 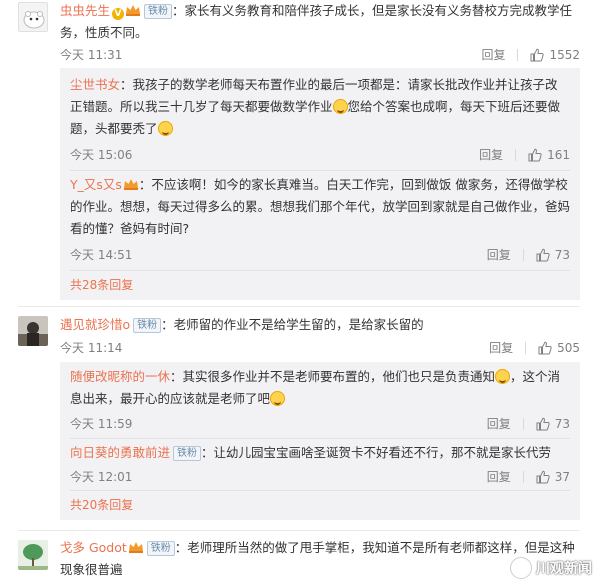 I want to click on timestamp: 今天 12:01, so click(x=101, y=477).